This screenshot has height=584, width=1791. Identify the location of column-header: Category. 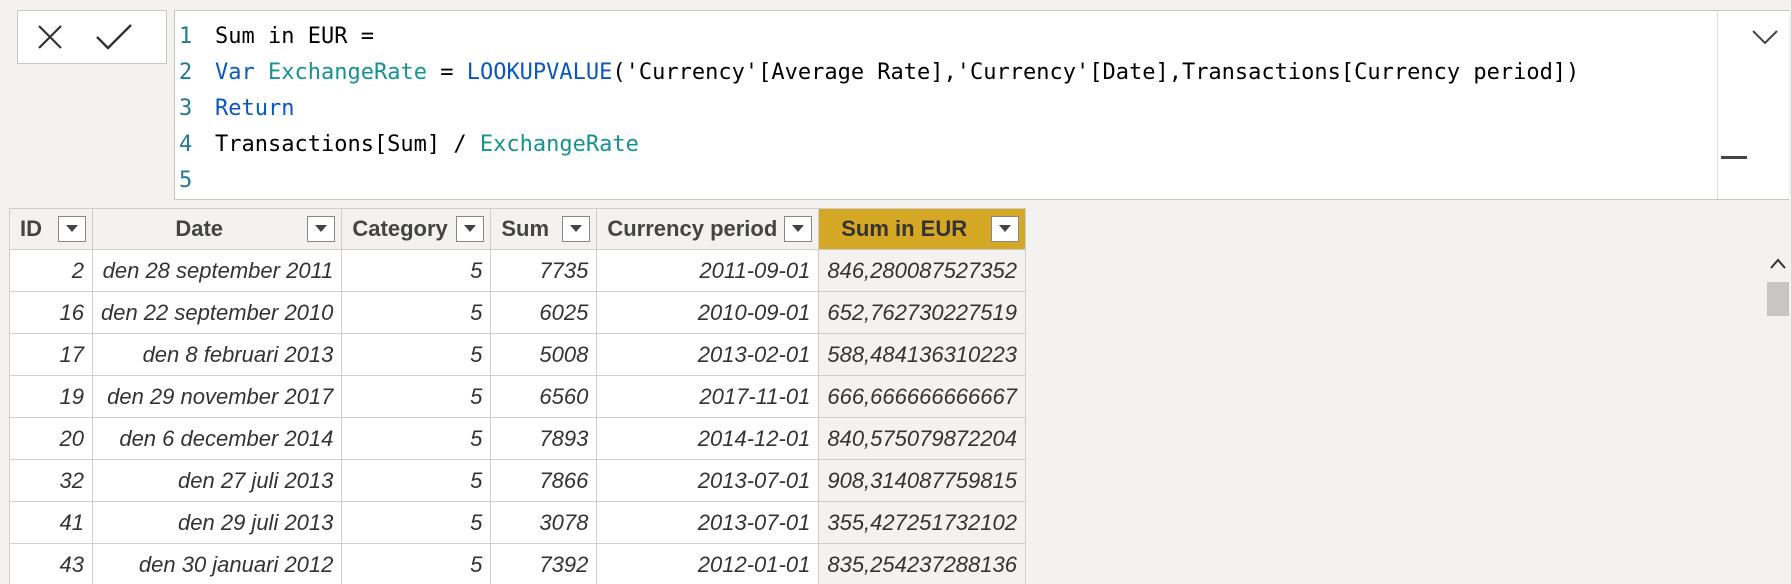
(416, 229).